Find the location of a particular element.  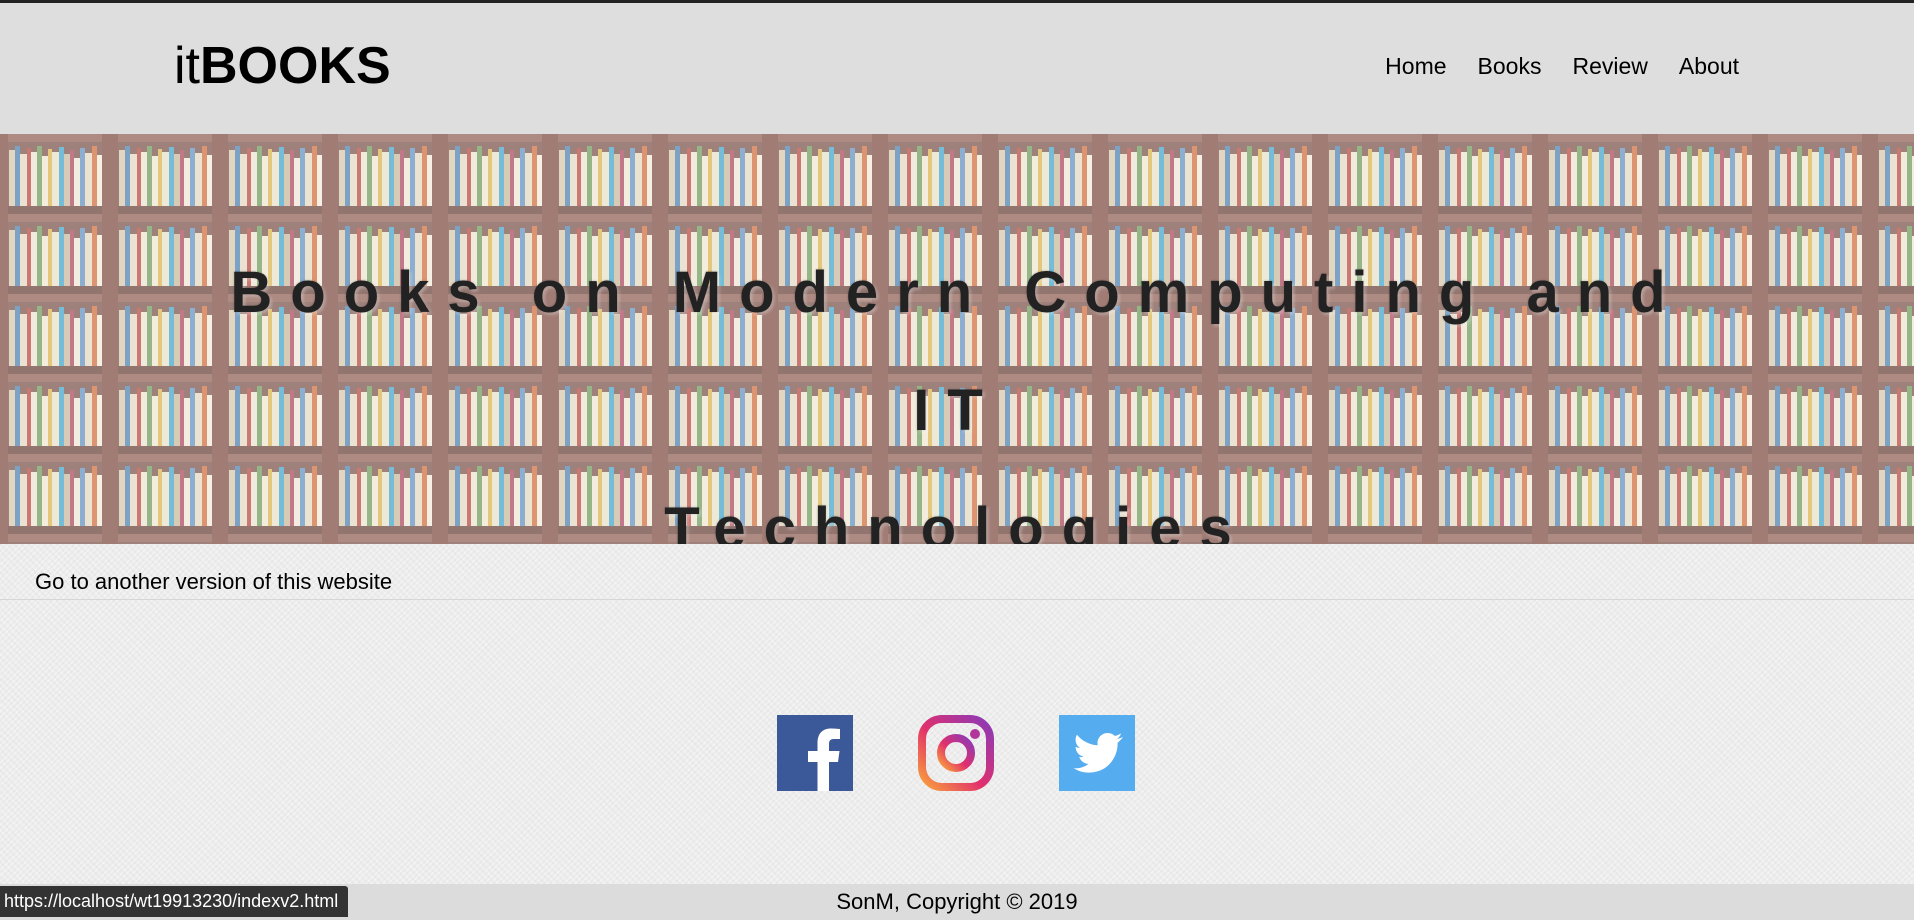

content-divider is located at coordinates (957, 599).